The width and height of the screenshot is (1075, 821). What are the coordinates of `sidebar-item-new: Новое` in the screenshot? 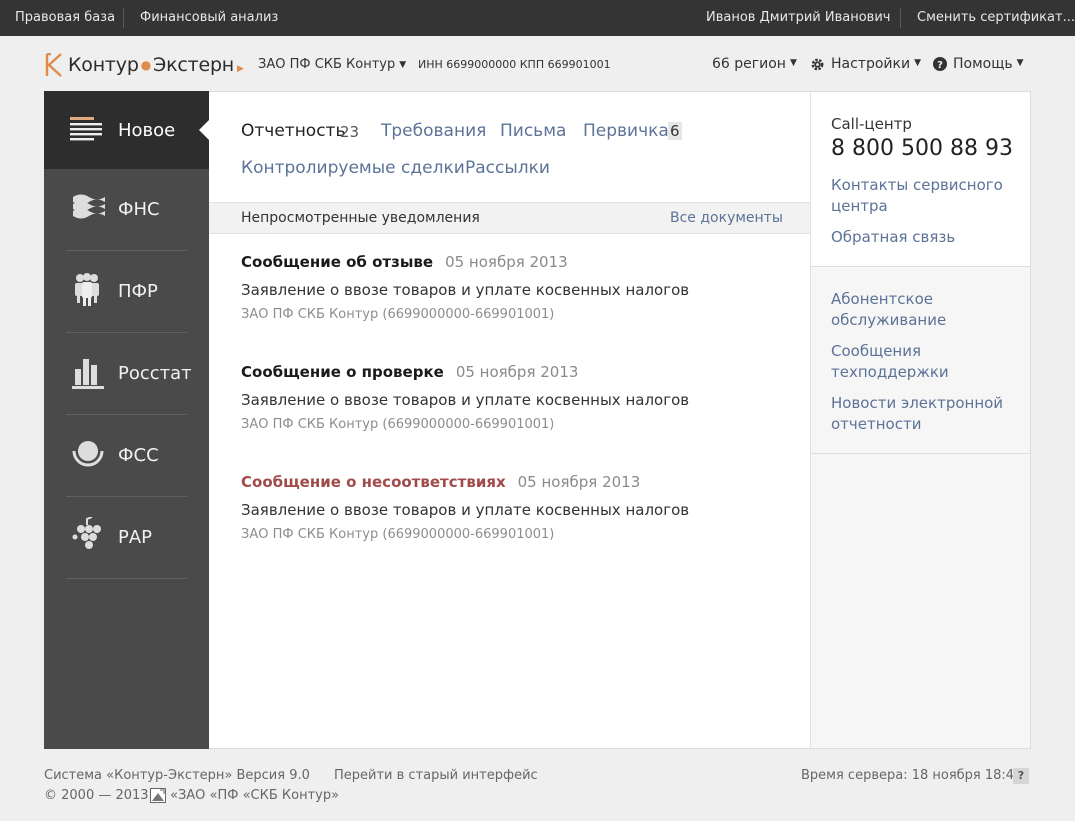 It's located at (127, 130).